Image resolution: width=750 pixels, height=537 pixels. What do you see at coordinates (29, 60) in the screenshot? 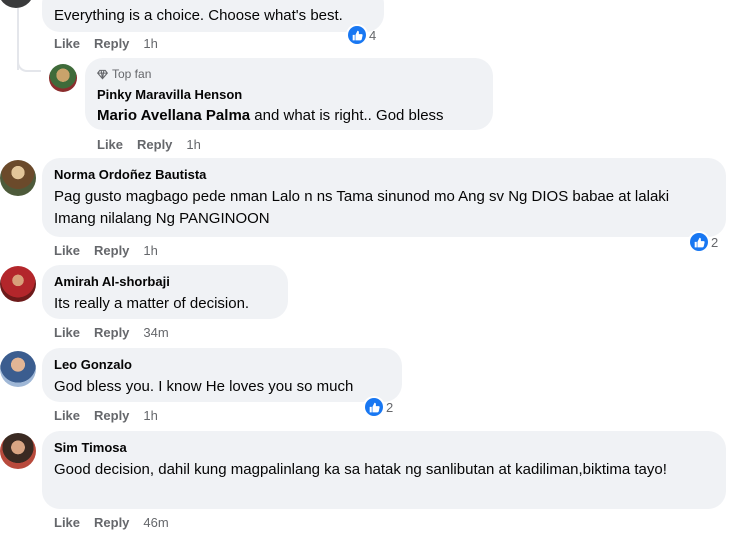
I see `thread-connector` at bounding box center [29, 60].